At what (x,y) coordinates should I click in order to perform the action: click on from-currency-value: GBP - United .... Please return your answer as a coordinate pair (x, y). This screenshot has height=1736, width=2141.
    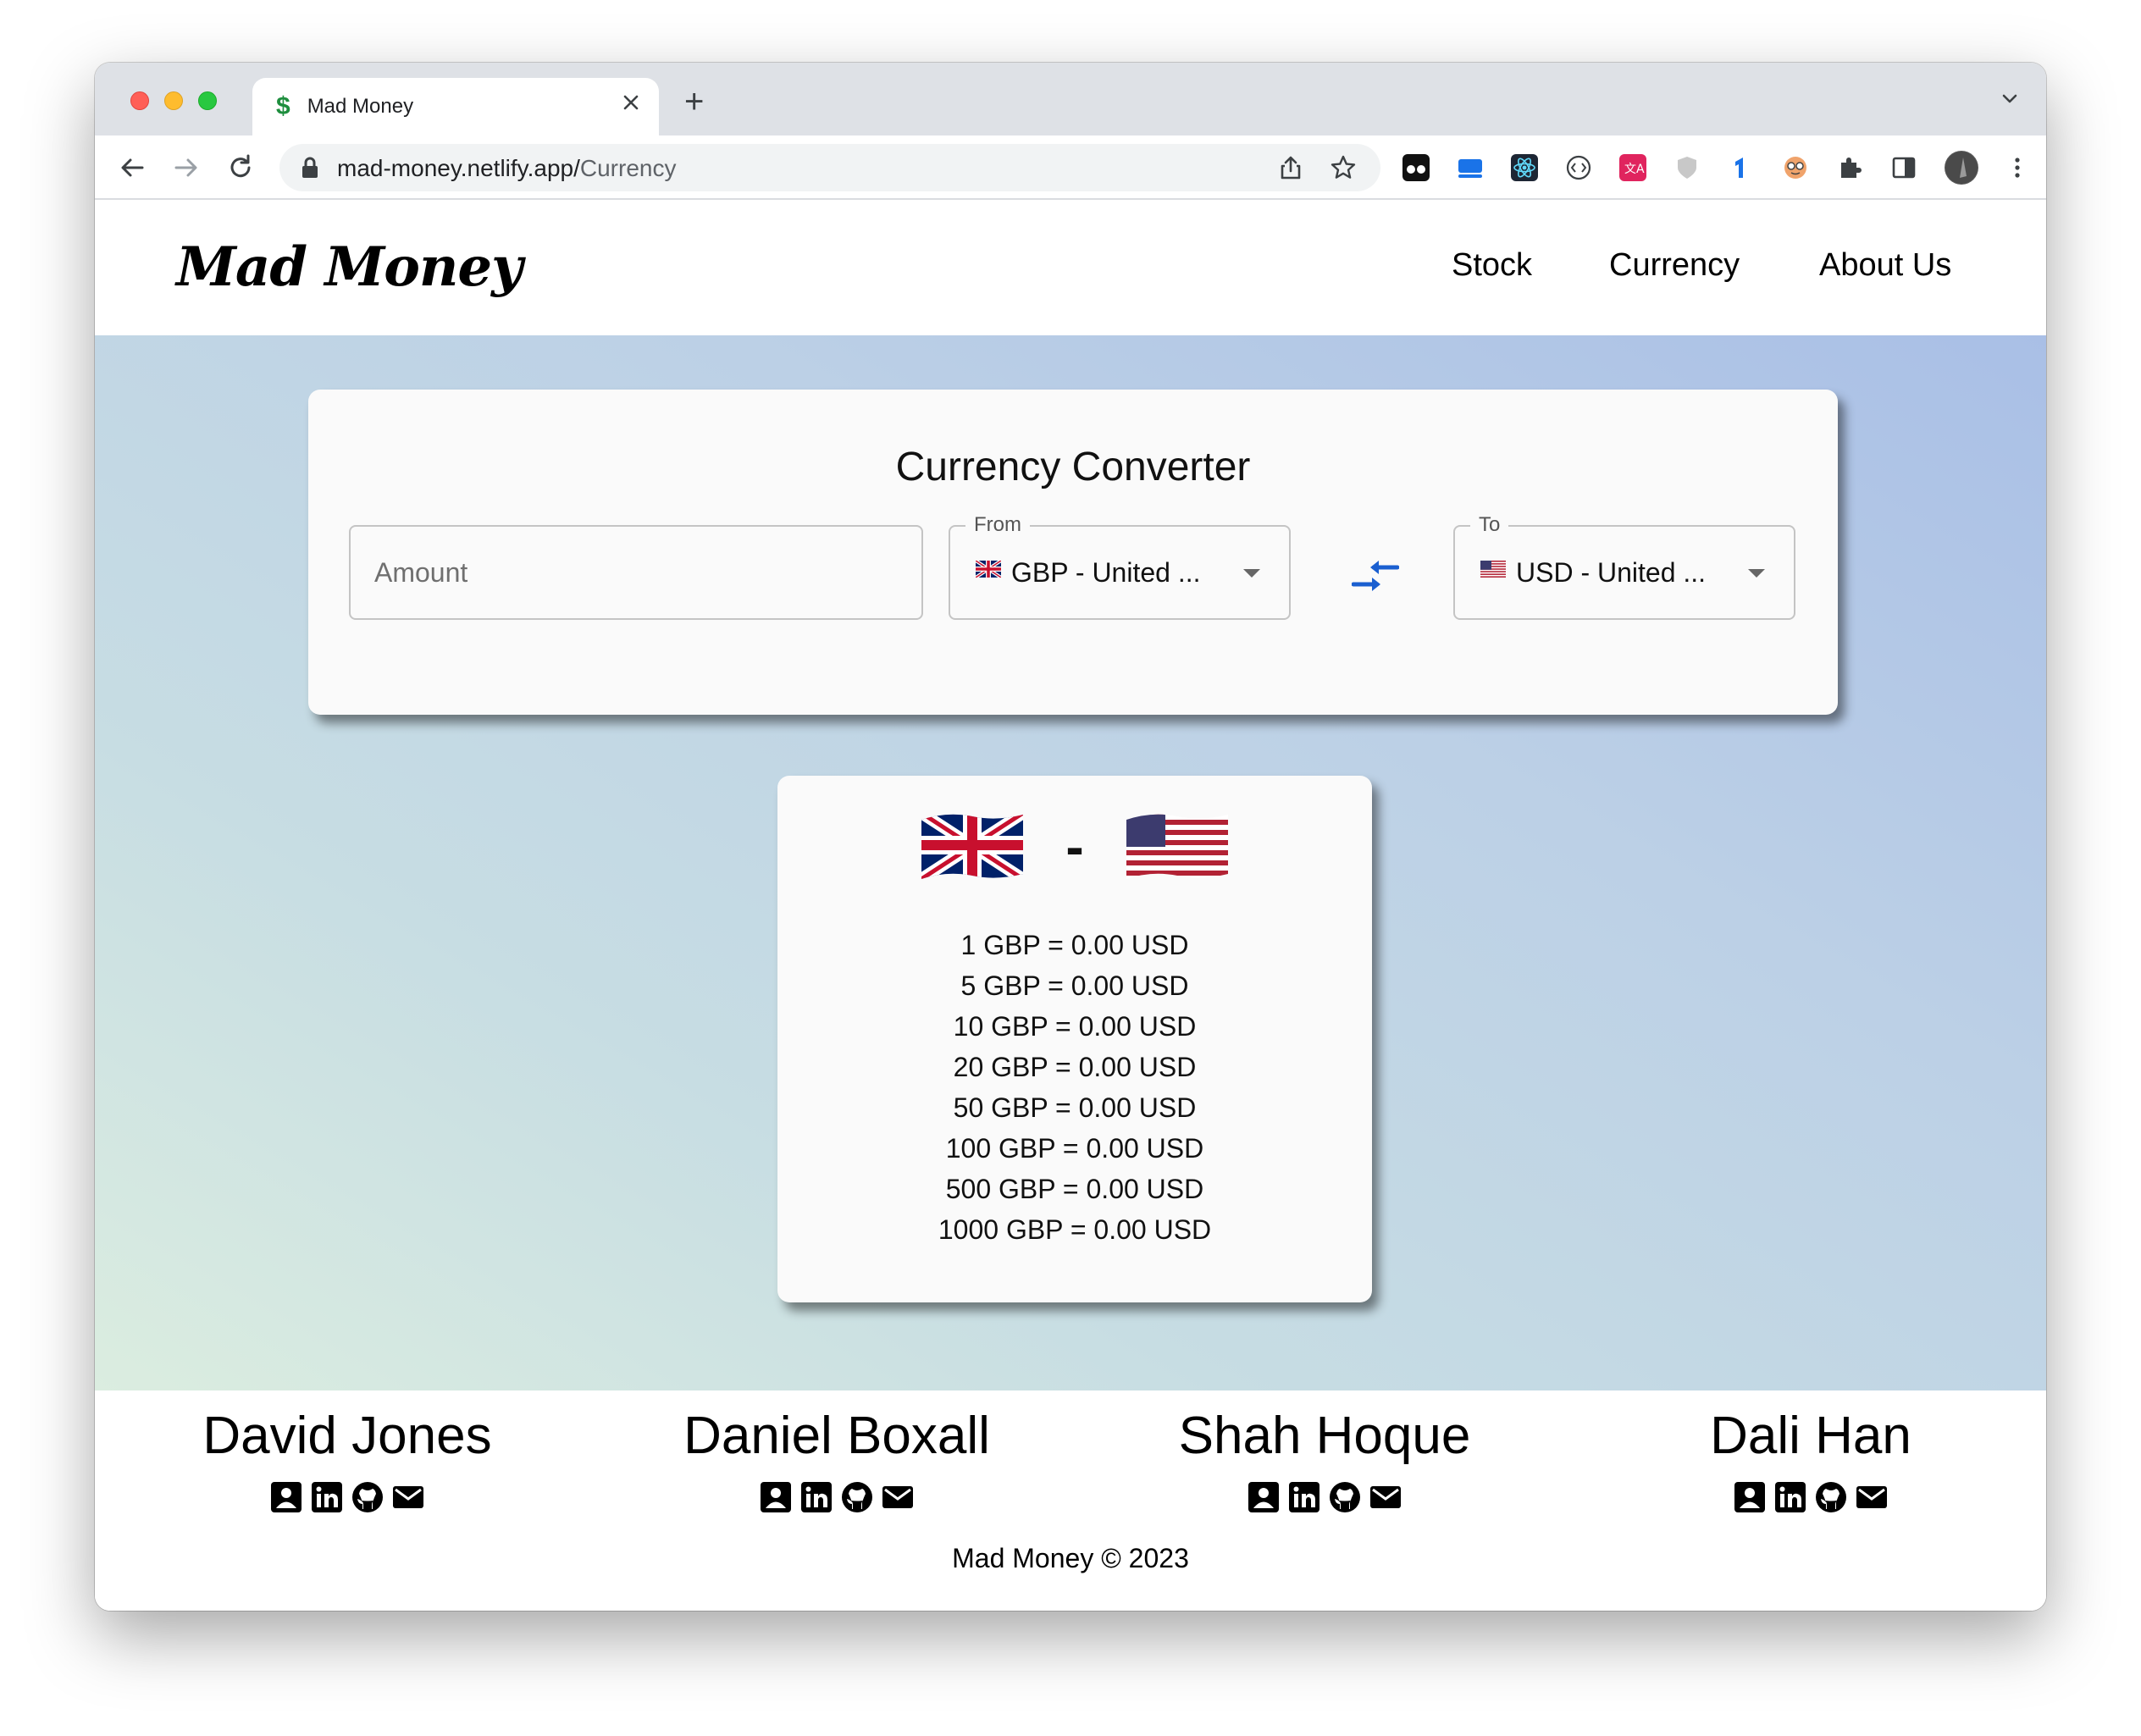
    Looking at the image, I should click on (1106, 572).